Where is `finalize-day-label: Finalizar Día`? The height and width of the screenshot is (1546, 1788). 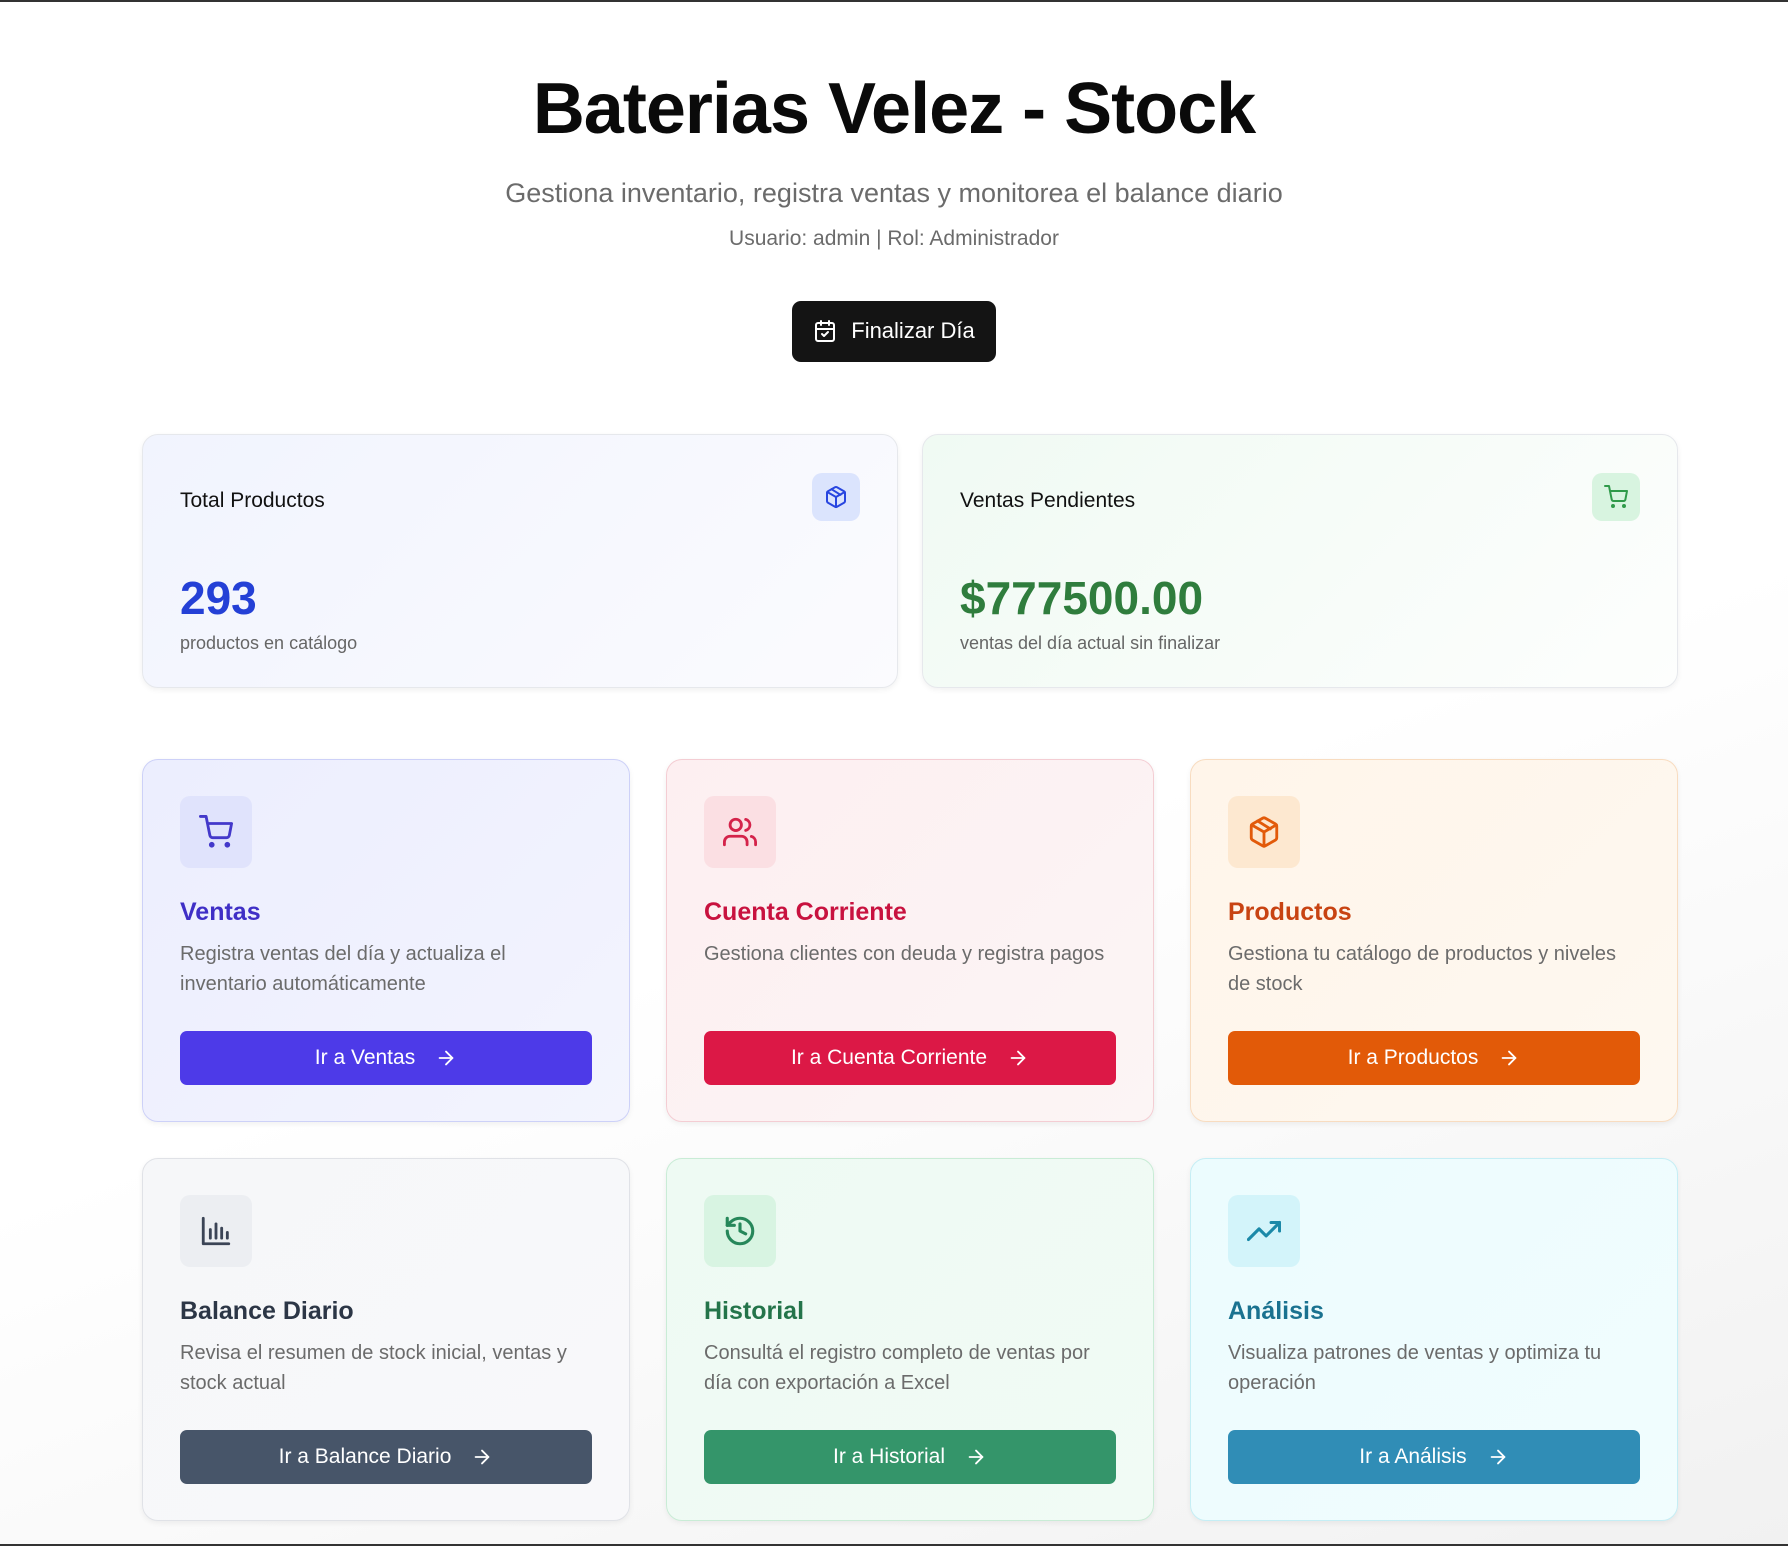 finalize-day-label: Finalizar Día is located at coordinates (913, 331).